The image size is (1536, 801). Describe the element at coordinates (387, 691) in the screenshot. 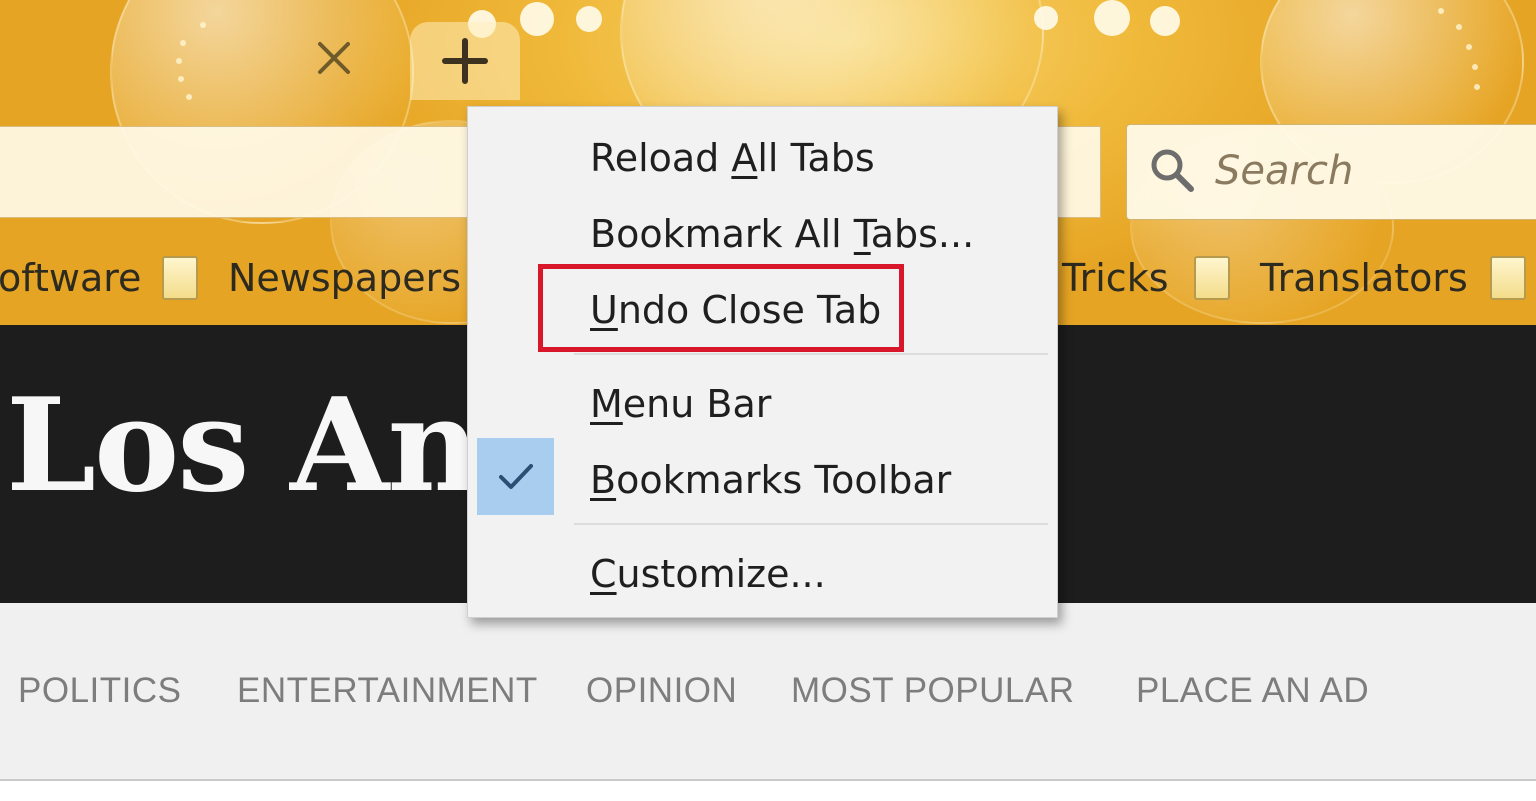

I see `nav-entertainment: ENTERTAINMENT` at that location.